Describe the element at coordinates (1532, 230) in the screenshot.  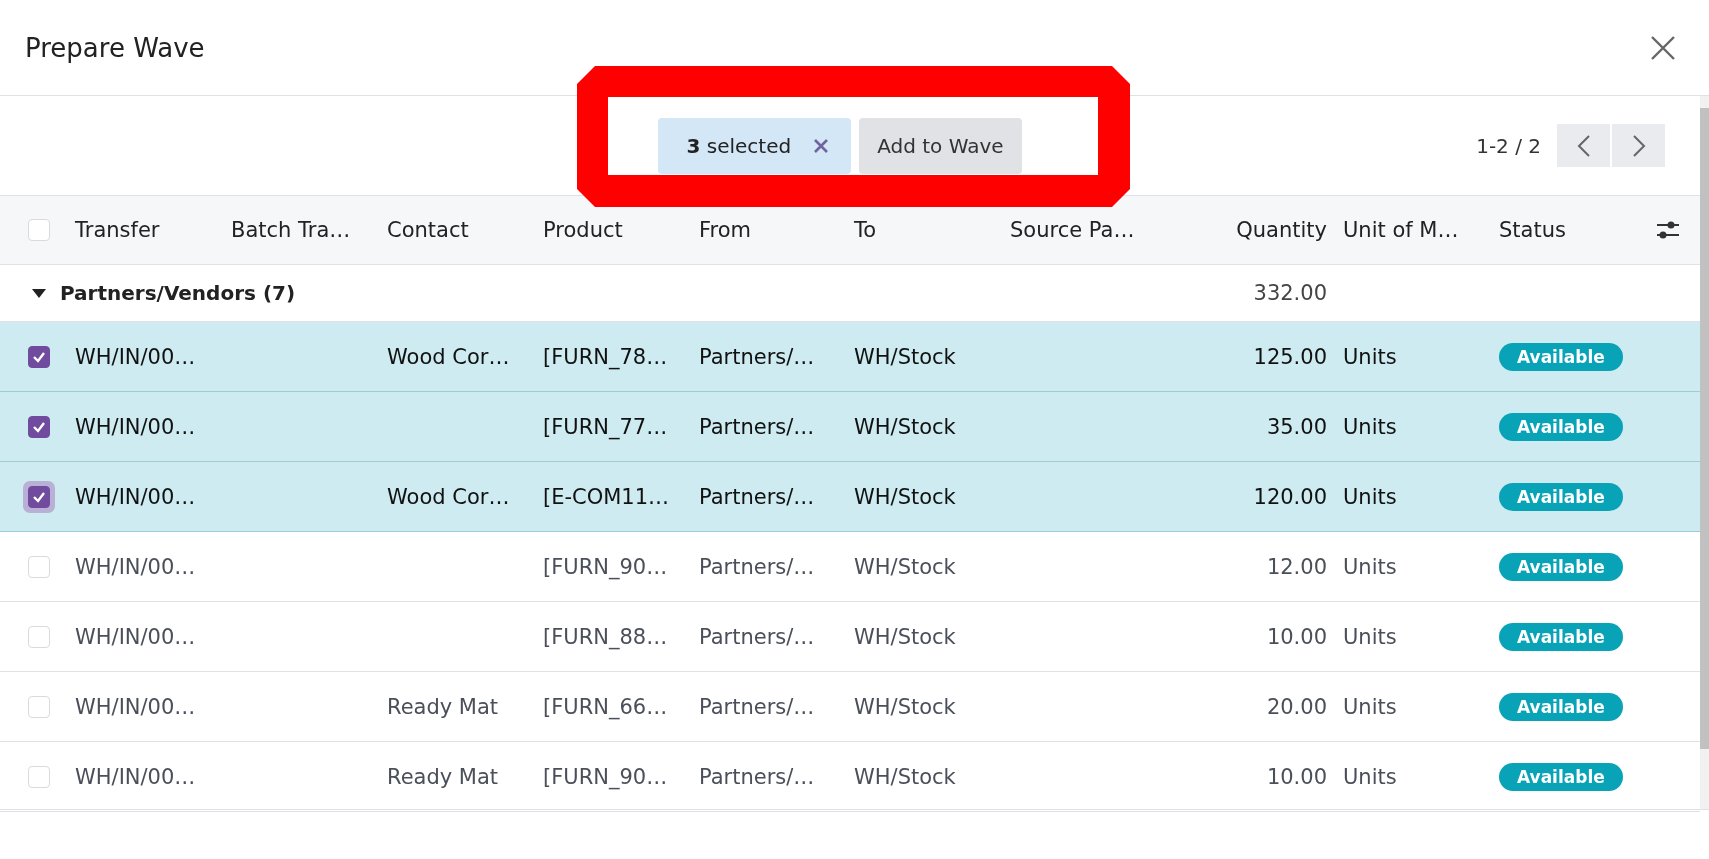
I see `column-header: Status` at that location.